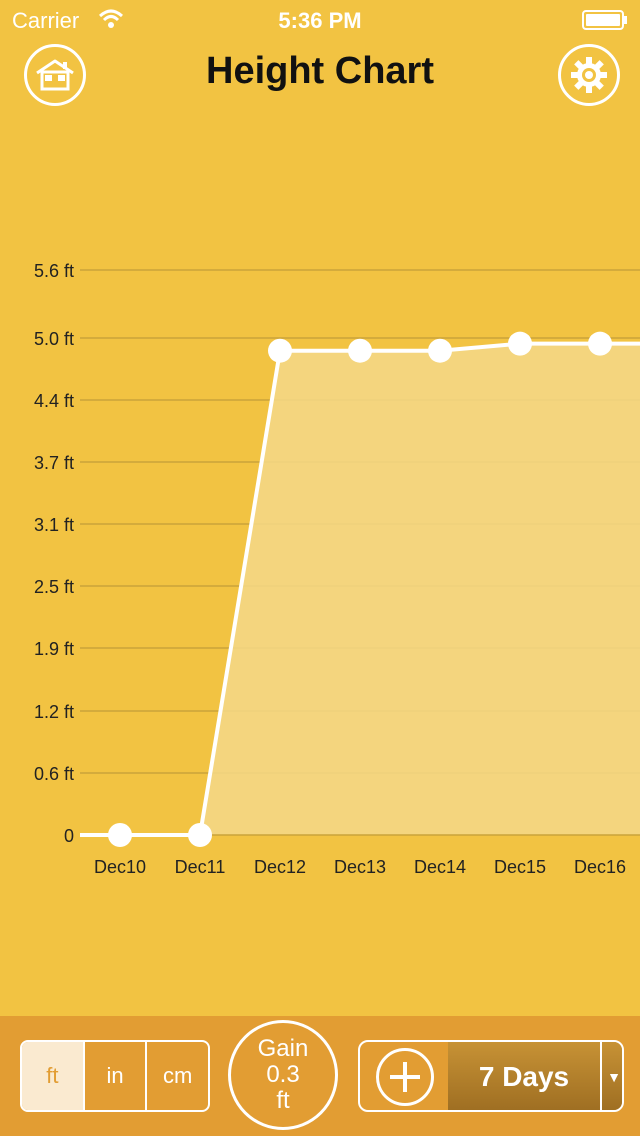  Describe the element at coordinates (600, 867) in the screenshot. I see `x-tick-label: Dec16` at that location.